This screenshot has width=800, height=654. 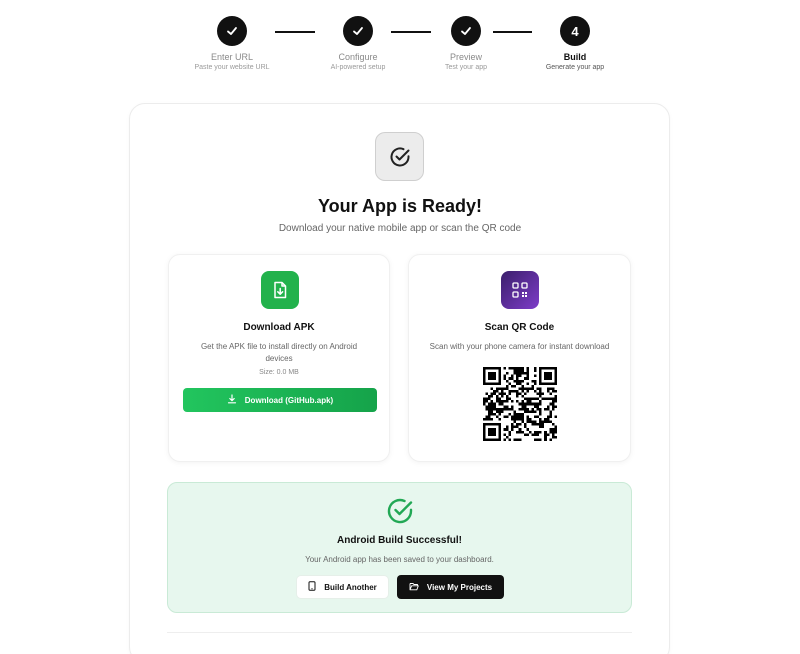 I want to click on build-another-label: Build Another, so click(x=350, y=587).